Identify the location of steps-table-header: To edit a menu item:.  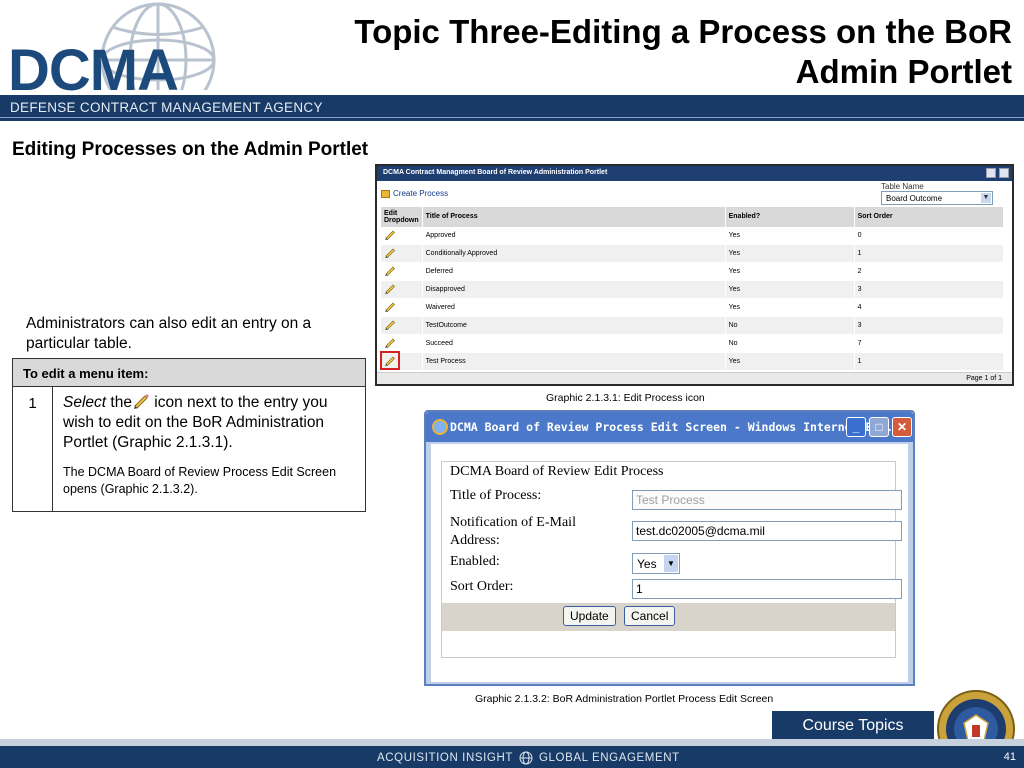
(189, 373).